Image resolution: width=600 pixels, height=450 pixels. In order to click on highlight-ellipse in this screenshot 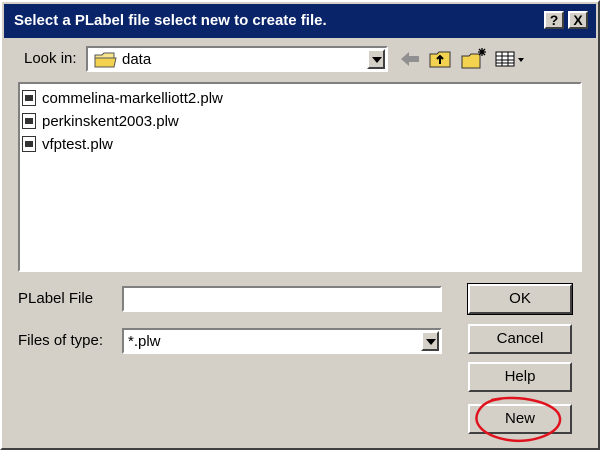, I will do `click(518, 419)`.